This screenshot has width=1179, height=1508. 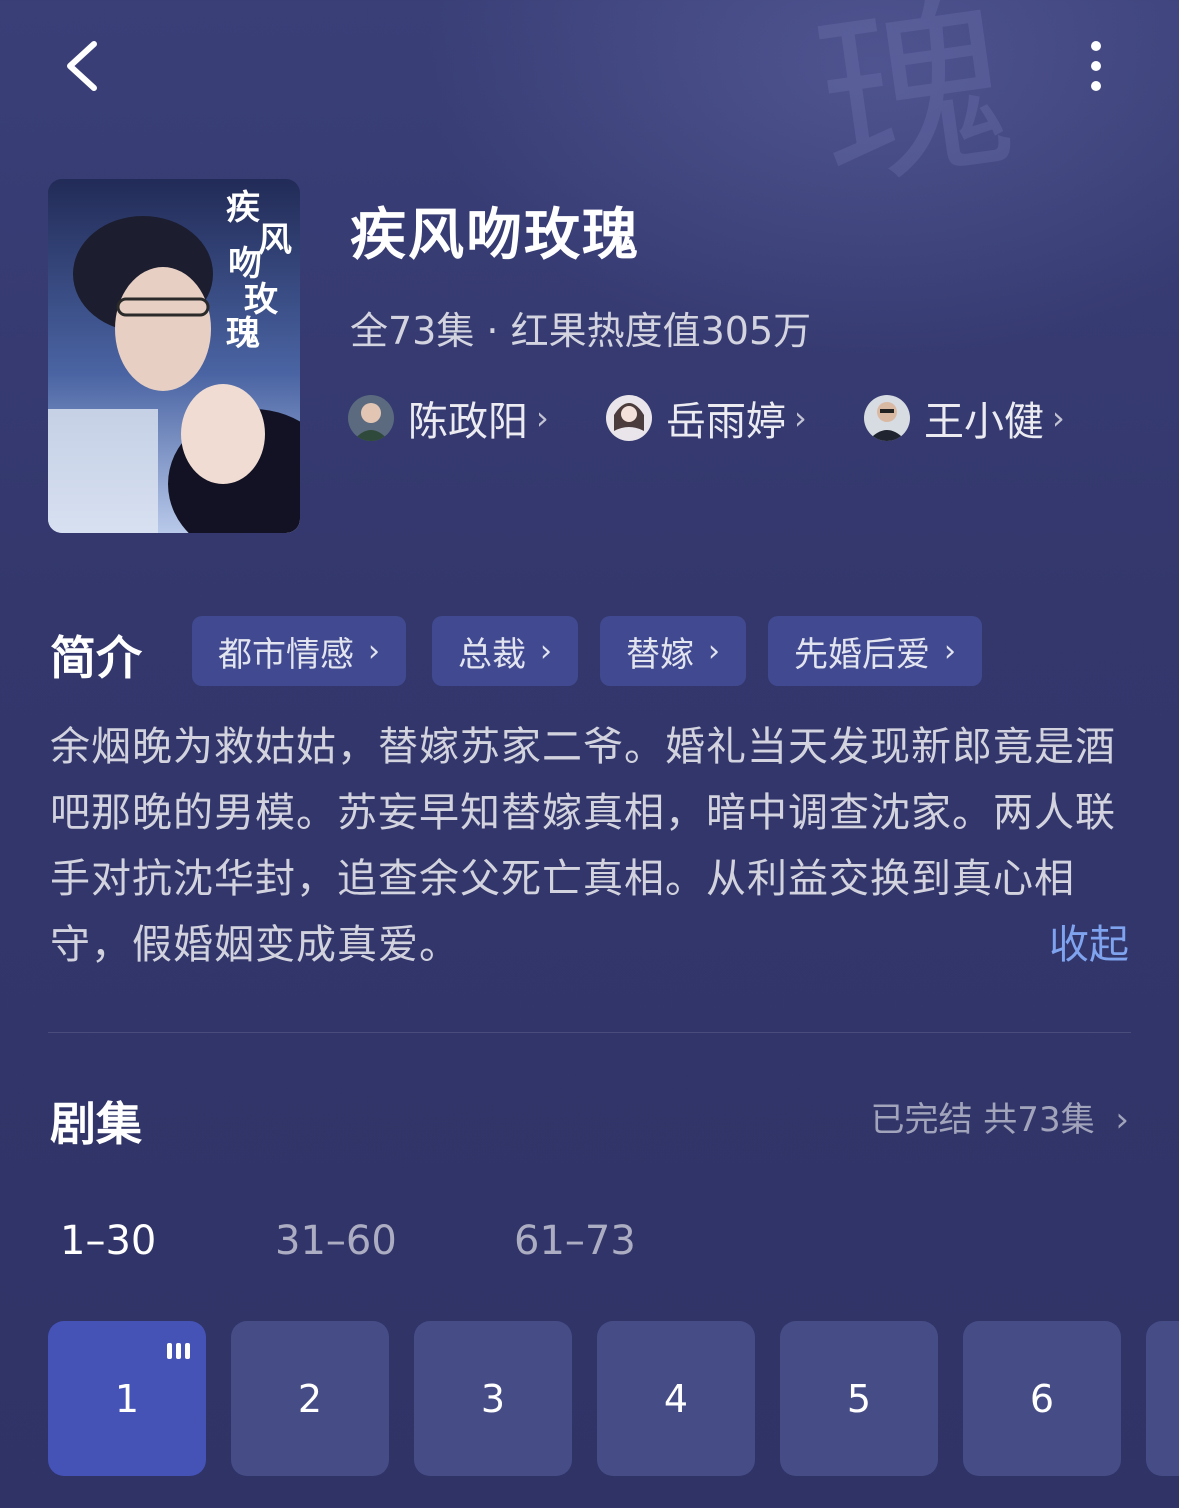 I want to click on tag-button: 先婚后爱 ›, so click(x=875, y=651).